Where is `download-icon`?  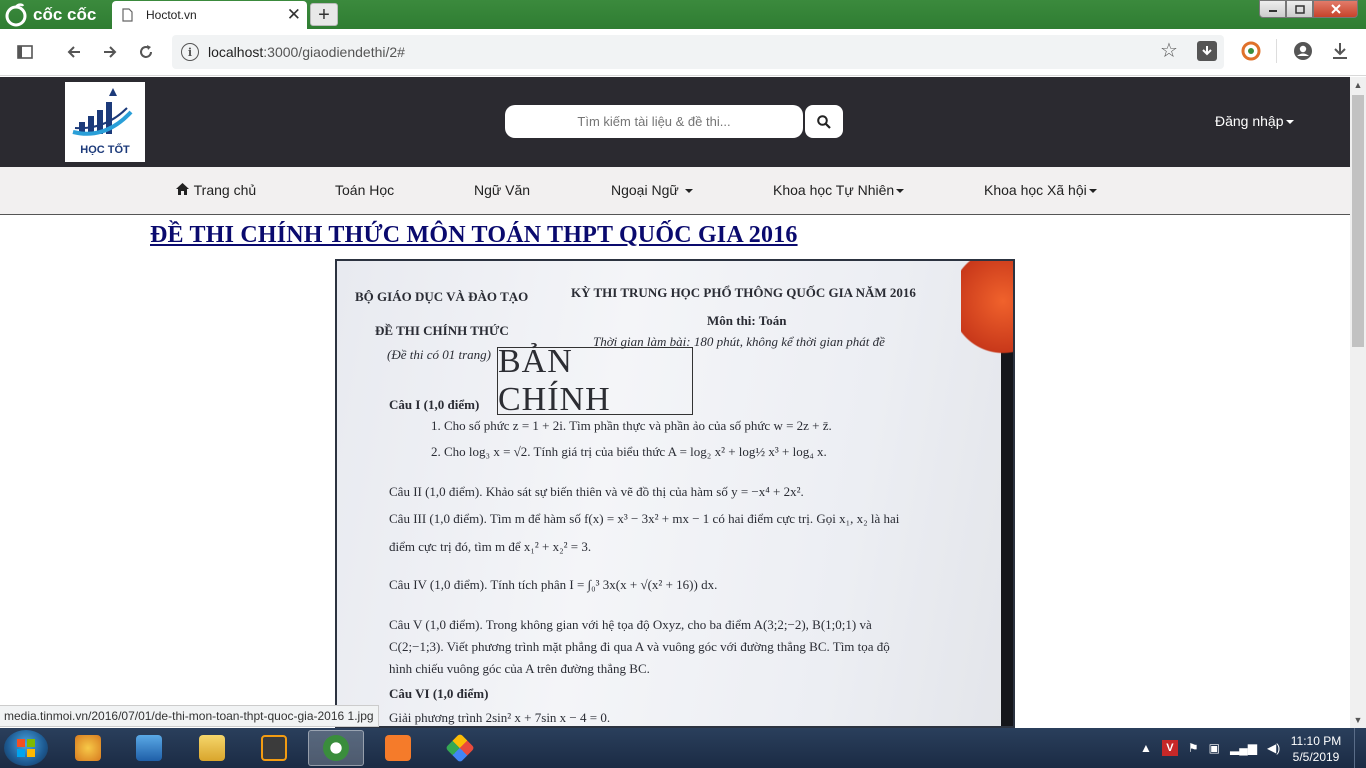
download-icon is located at coordinates (1340, 51).